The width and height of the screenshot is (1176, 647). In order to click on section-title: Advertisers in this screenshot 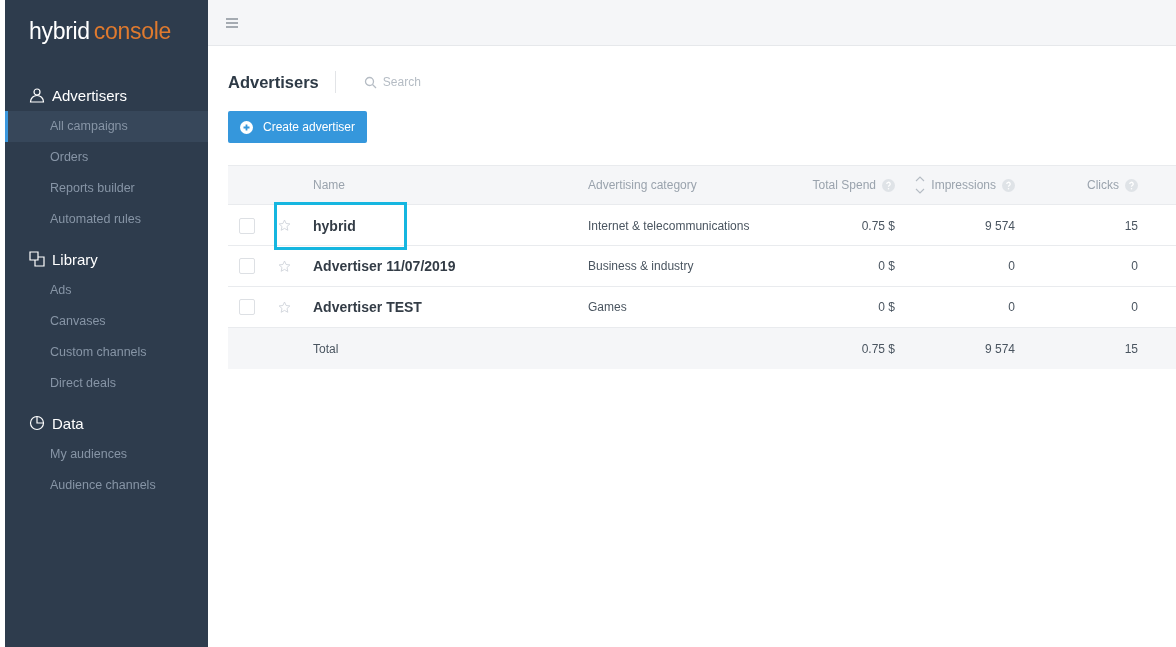, I will do `click(90, 95)`.